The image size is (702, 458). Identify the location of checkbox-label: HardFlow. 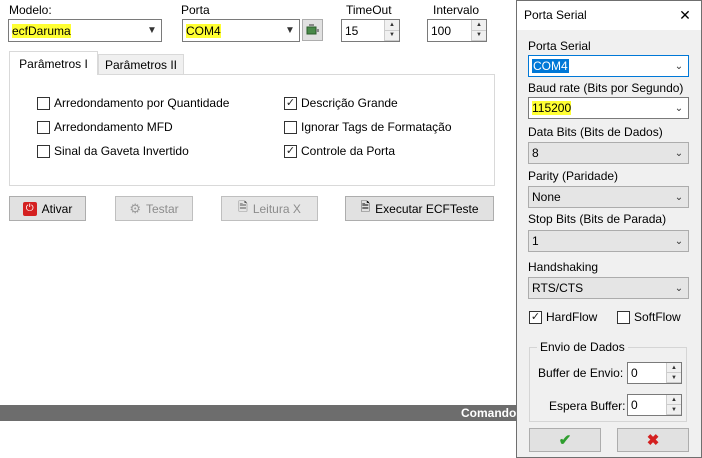
(572, 317).